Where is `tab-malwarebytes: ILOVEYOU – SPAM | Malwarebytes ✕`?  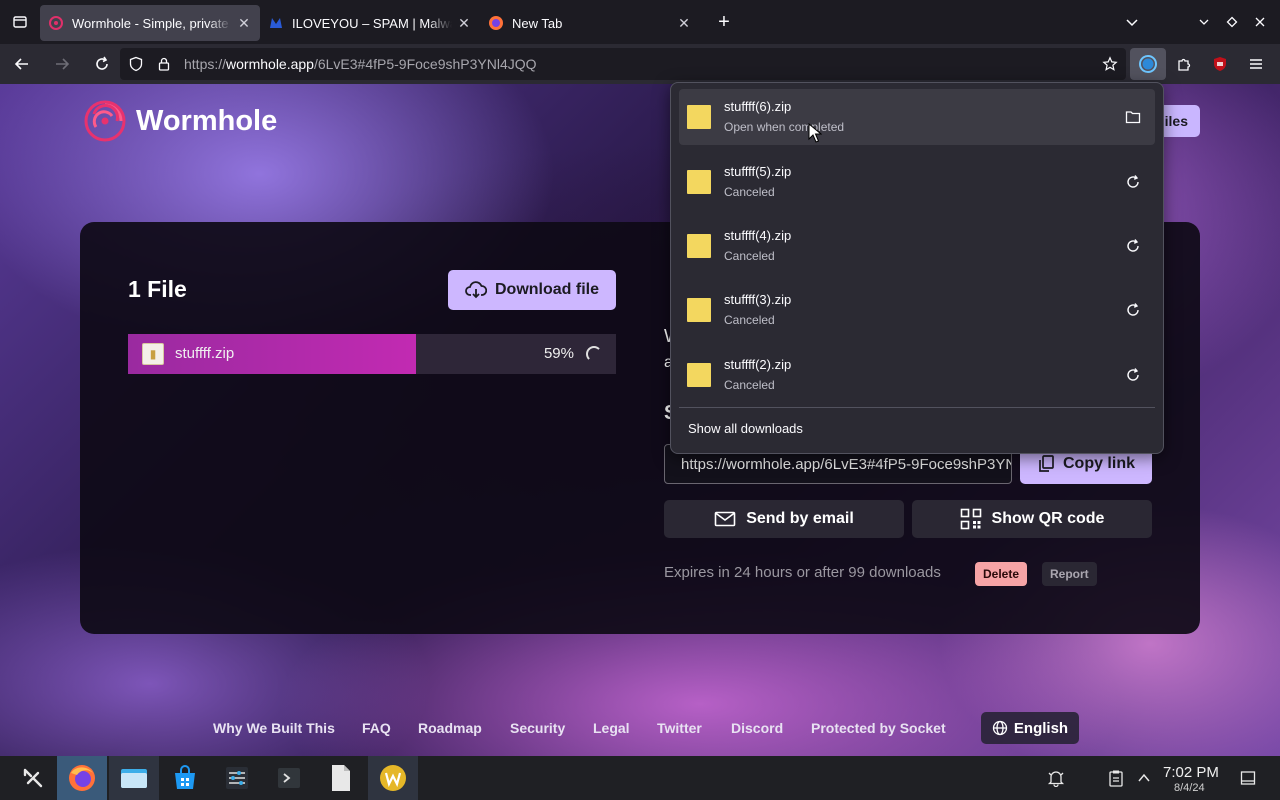
tab-malwarebytes: ILOVEYOU – SPAM | Malwarebytes ✕ is located at coordinates (370, 23).